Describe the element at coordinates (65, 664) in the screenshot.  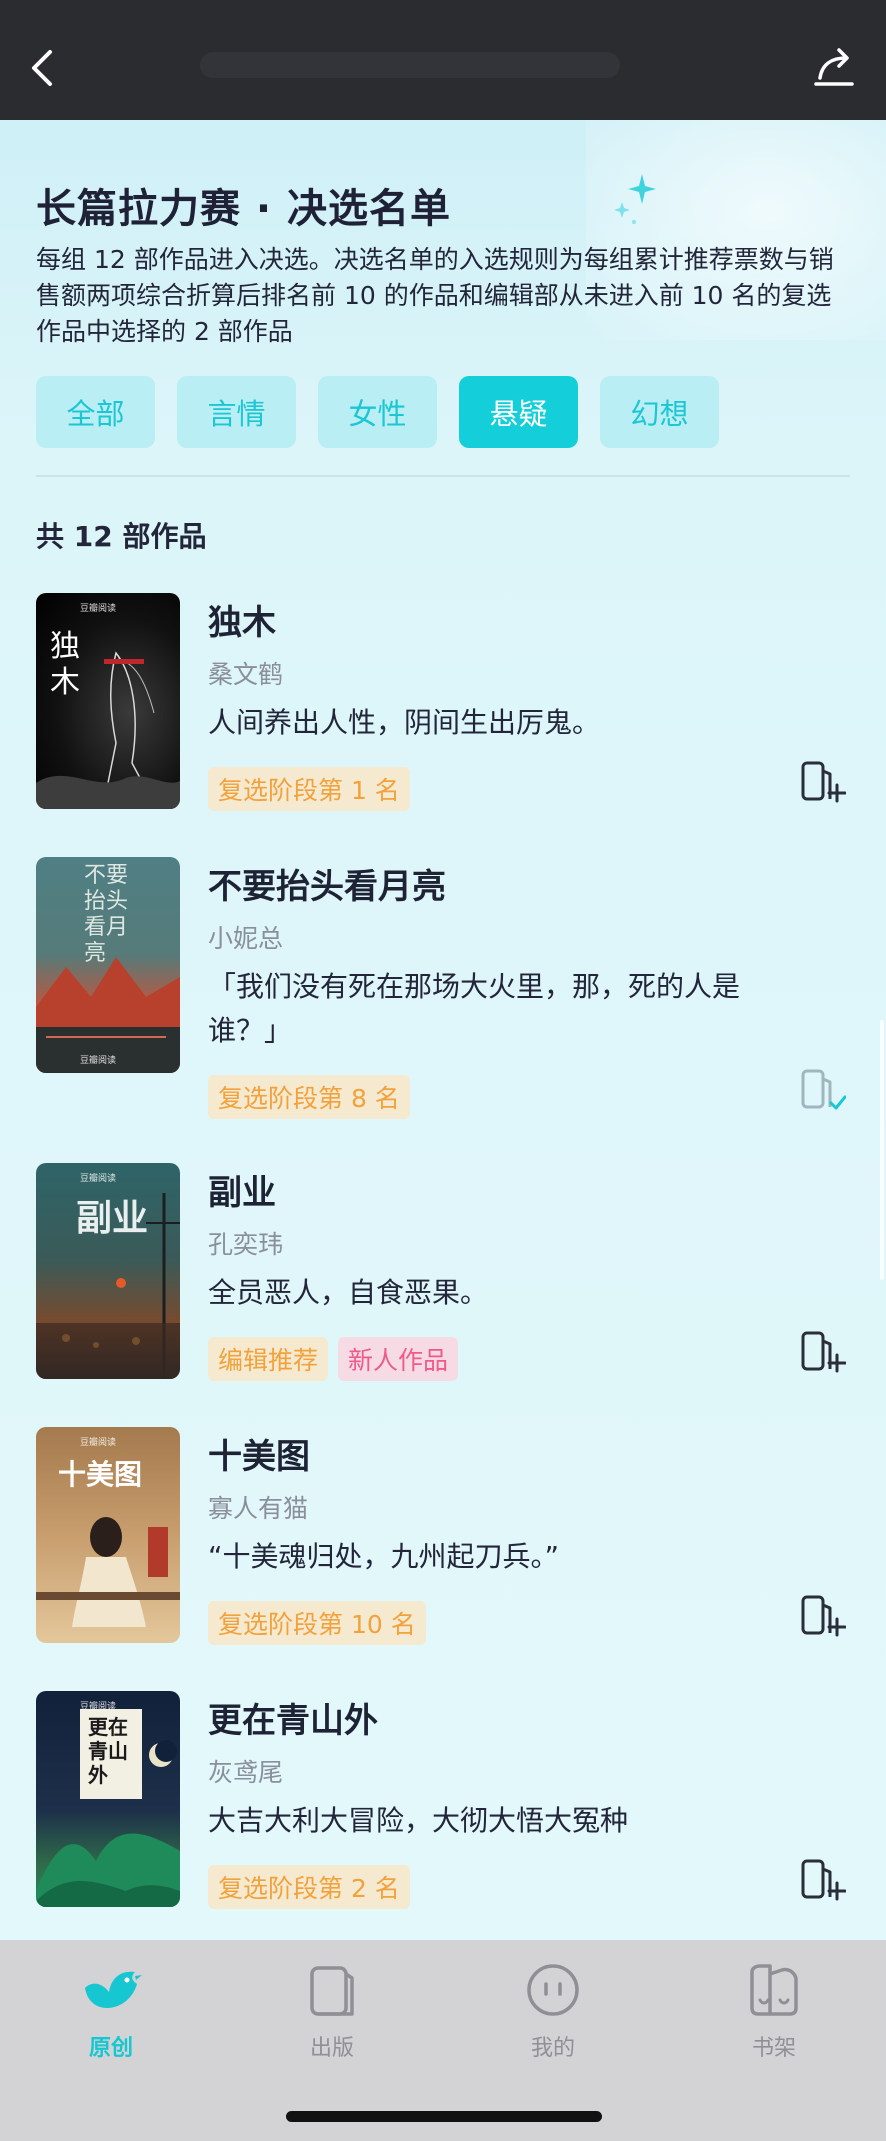
I see `cover-title: 独木` at that location.